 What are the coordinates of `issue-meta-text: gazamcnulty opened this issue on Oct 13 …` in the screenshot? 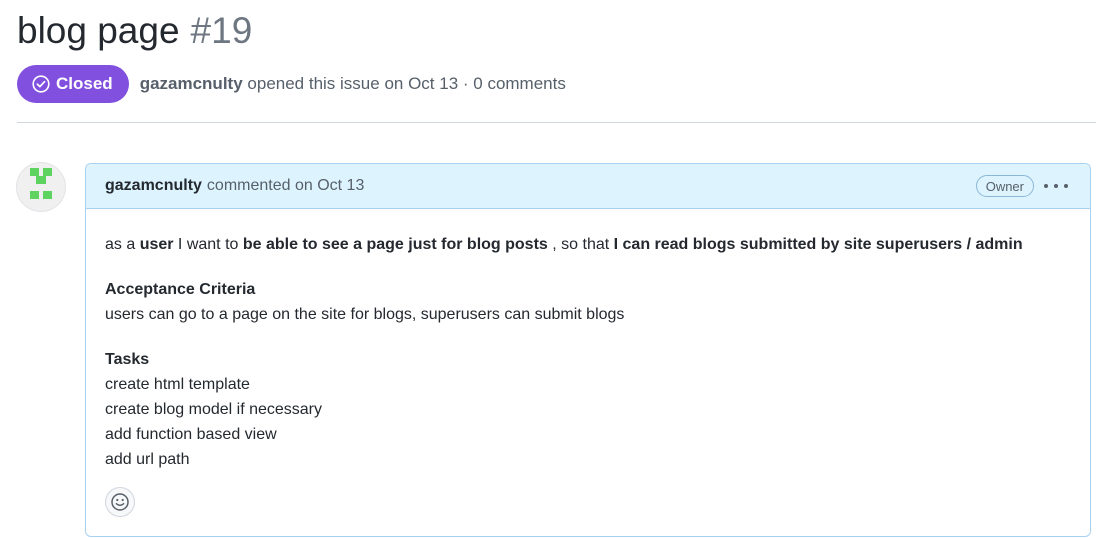 It's located at (353, 84).